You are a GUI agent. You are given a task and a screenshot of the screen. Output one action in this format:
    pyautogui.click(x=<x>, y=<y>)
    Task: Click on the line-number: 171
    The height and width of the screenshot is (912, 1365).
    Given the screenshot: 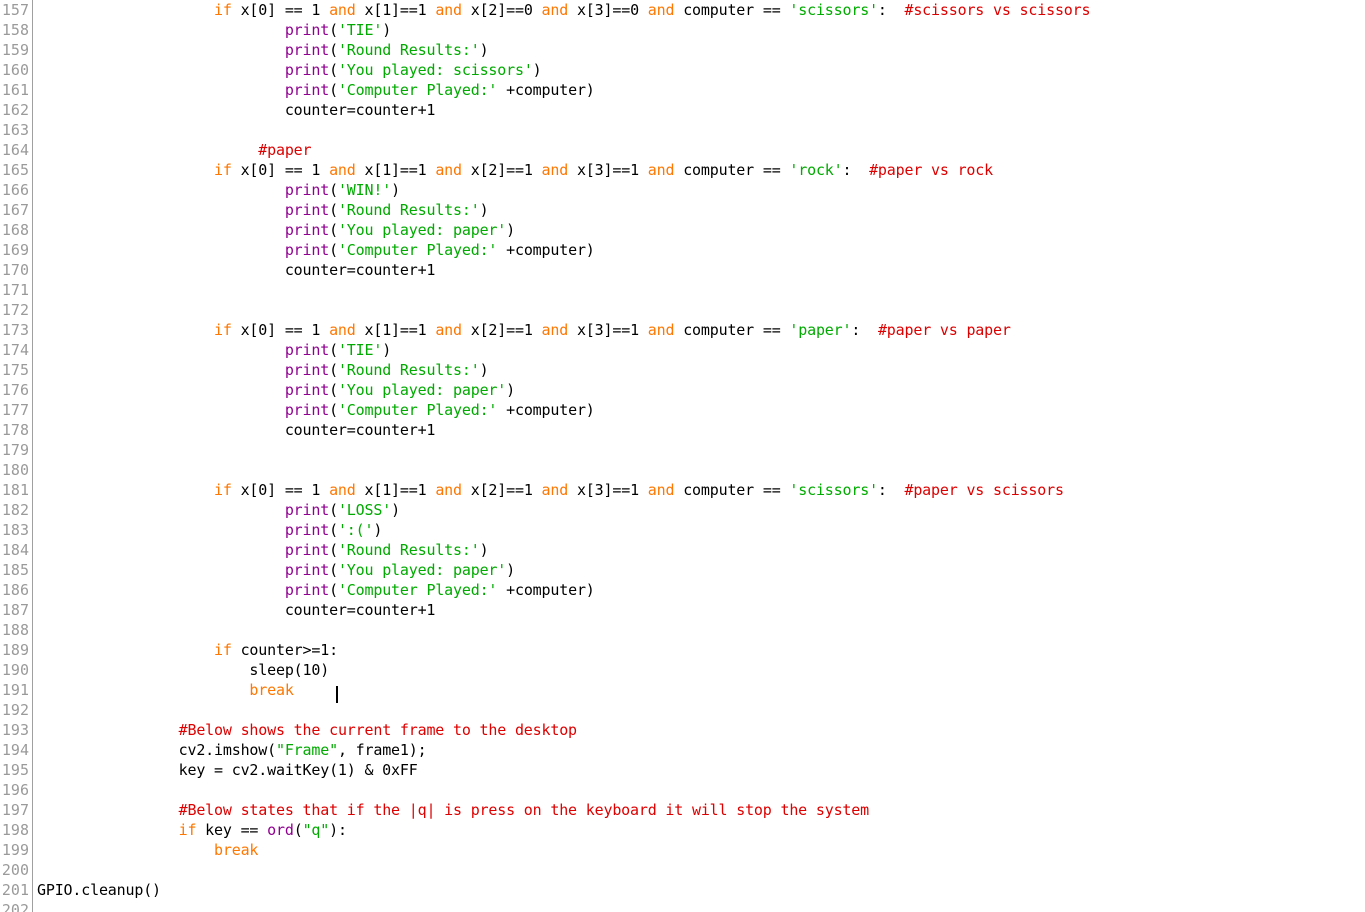 What is the action you would take?
    pyautogui.click(x=15, y=290)
    